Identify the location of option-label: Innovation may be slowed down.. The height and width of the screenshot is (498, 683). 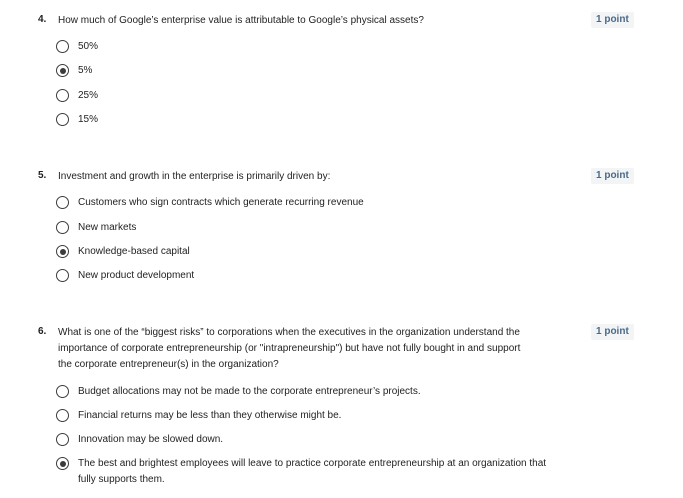
(151, 439).